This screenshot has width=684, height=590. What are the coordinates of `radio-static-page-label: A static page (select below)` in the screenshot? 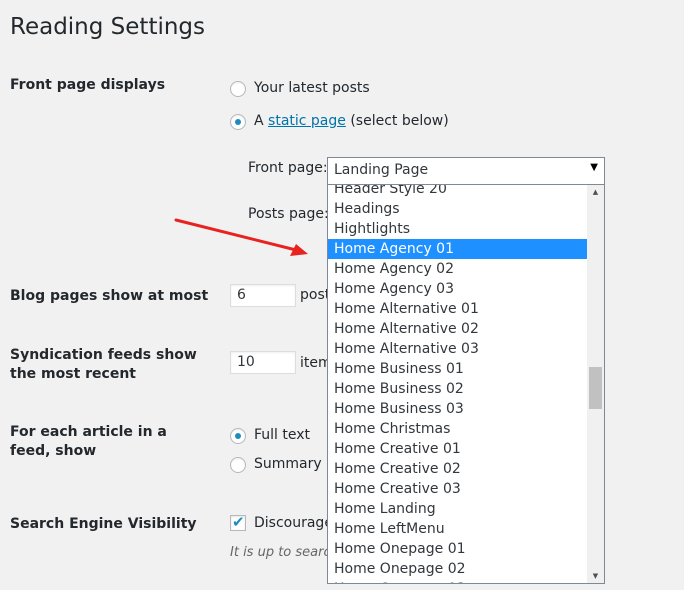 It's located at (351, 121).